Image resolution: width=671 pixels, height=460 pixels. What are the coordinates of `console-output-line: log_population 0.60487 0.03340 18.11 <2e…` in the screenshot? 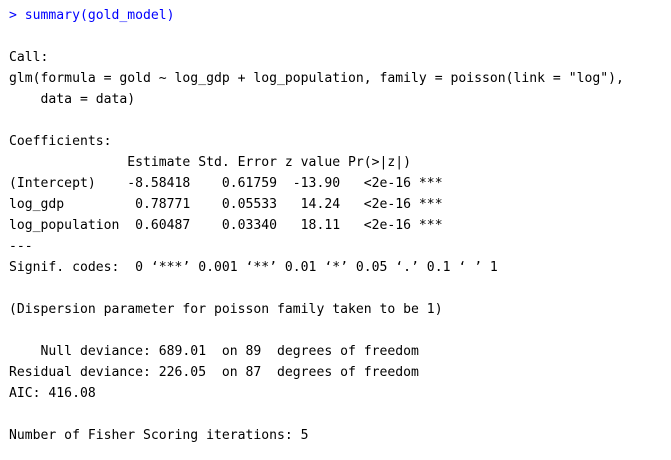 It's located at (226, 225).